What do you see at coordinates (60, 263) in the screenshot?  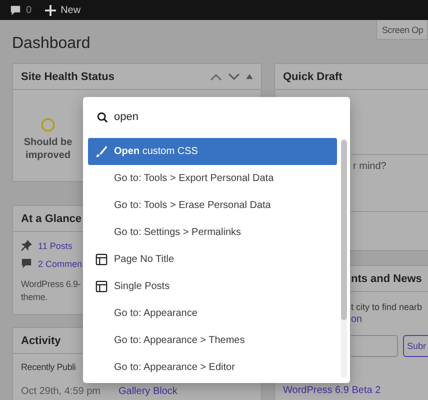 I see `comments-link: 2 Commen` at bounding box center [60, 263].